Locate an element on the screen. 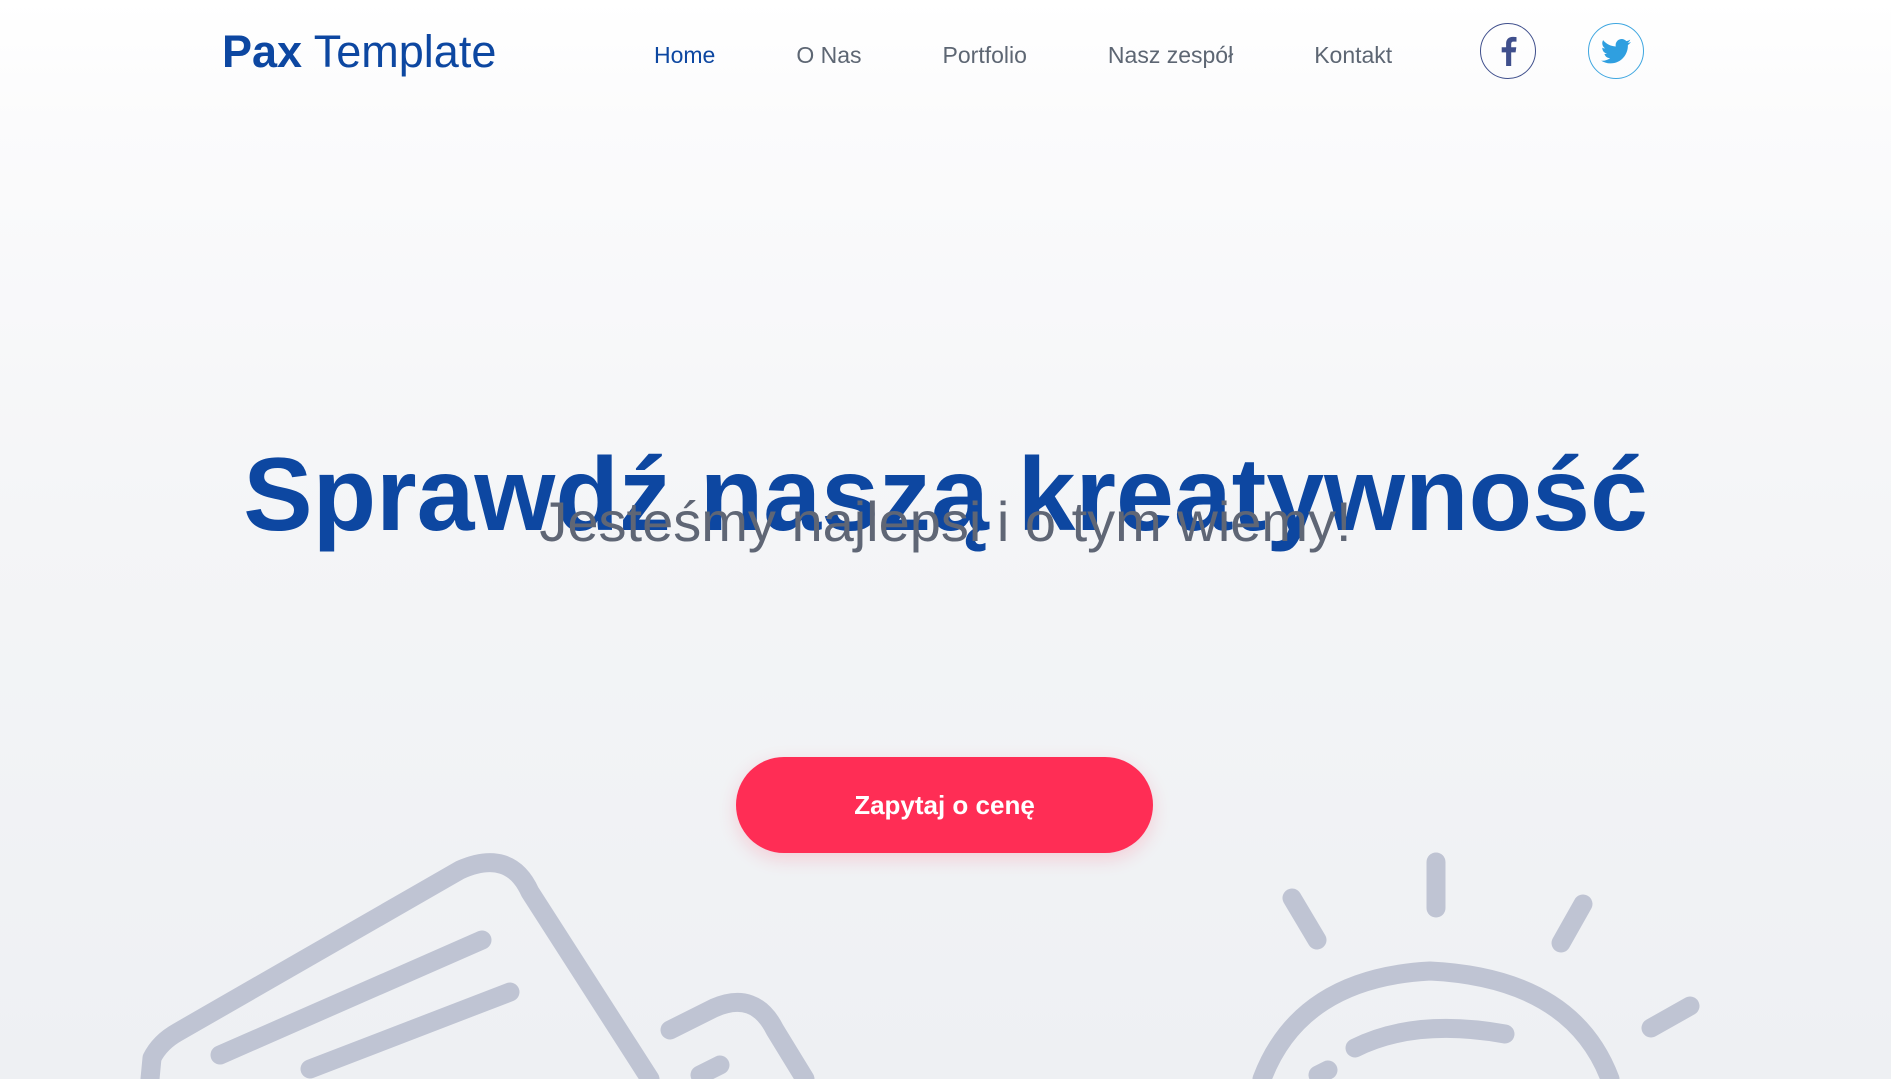 This screenshot has height=1079, width=1891. ask-price-button: Zapytaj o cenę is located at coordinates (944, 805).